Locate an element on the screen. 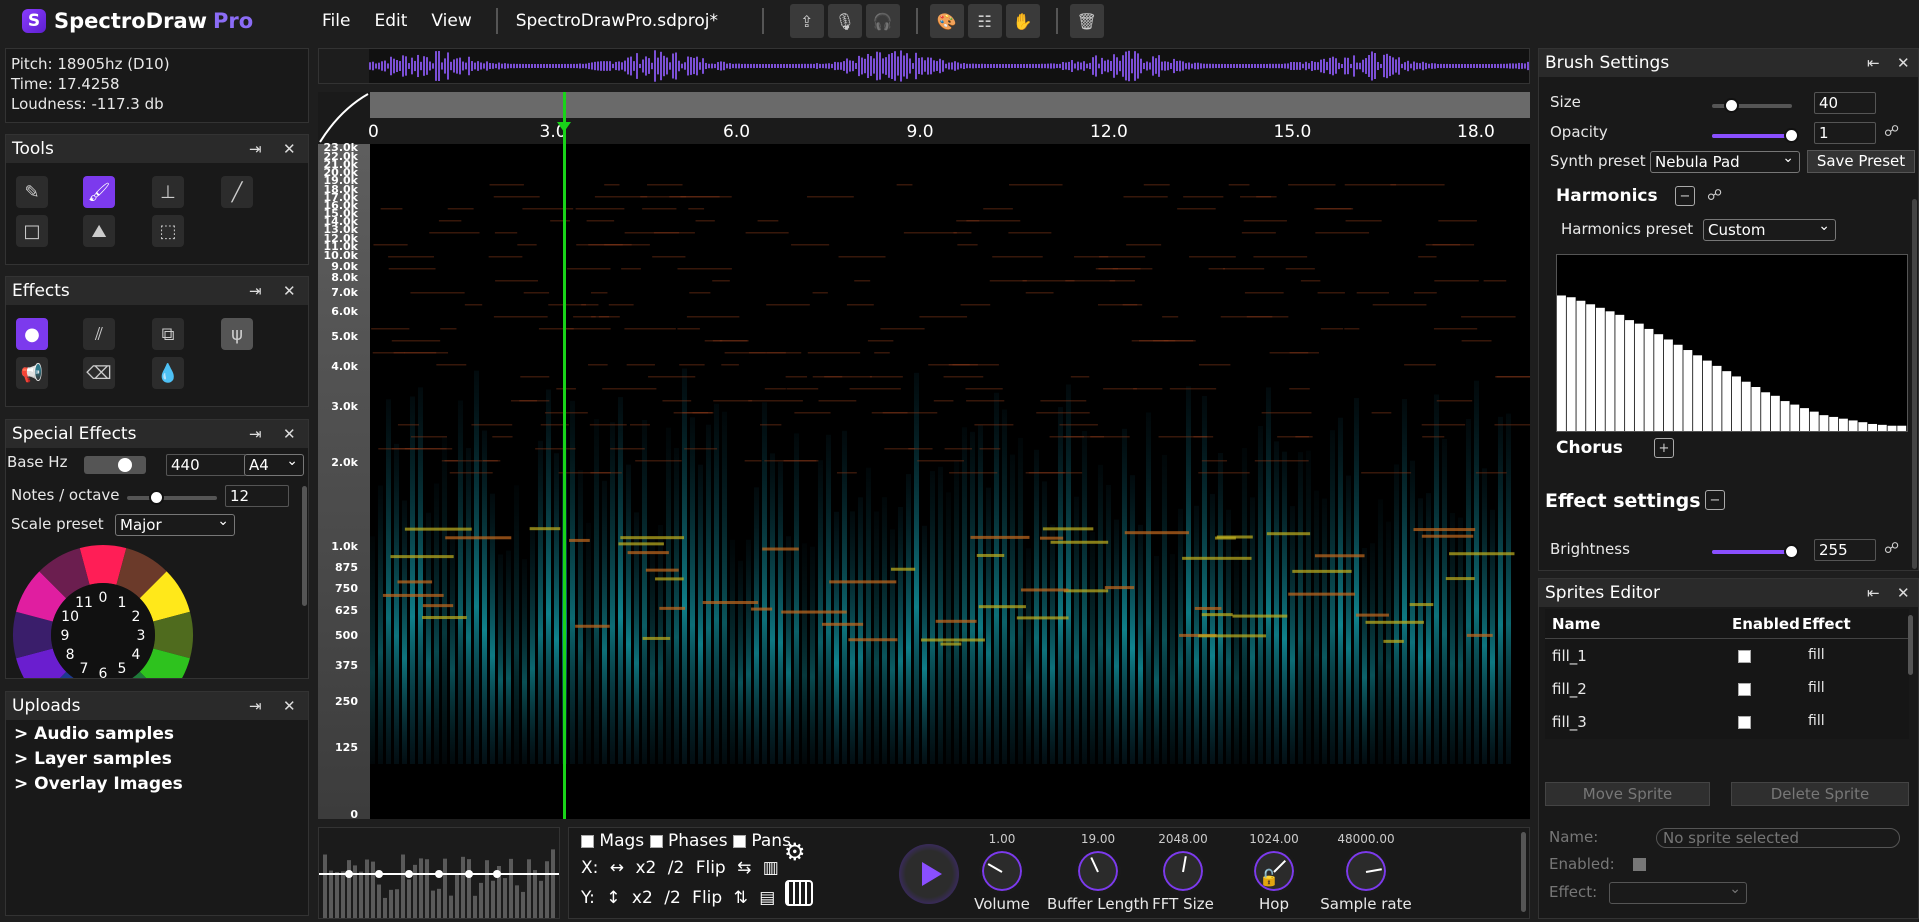 This screenshot has height=922, width=1919. sprite-name-input is located at coordinates (1778, 838).